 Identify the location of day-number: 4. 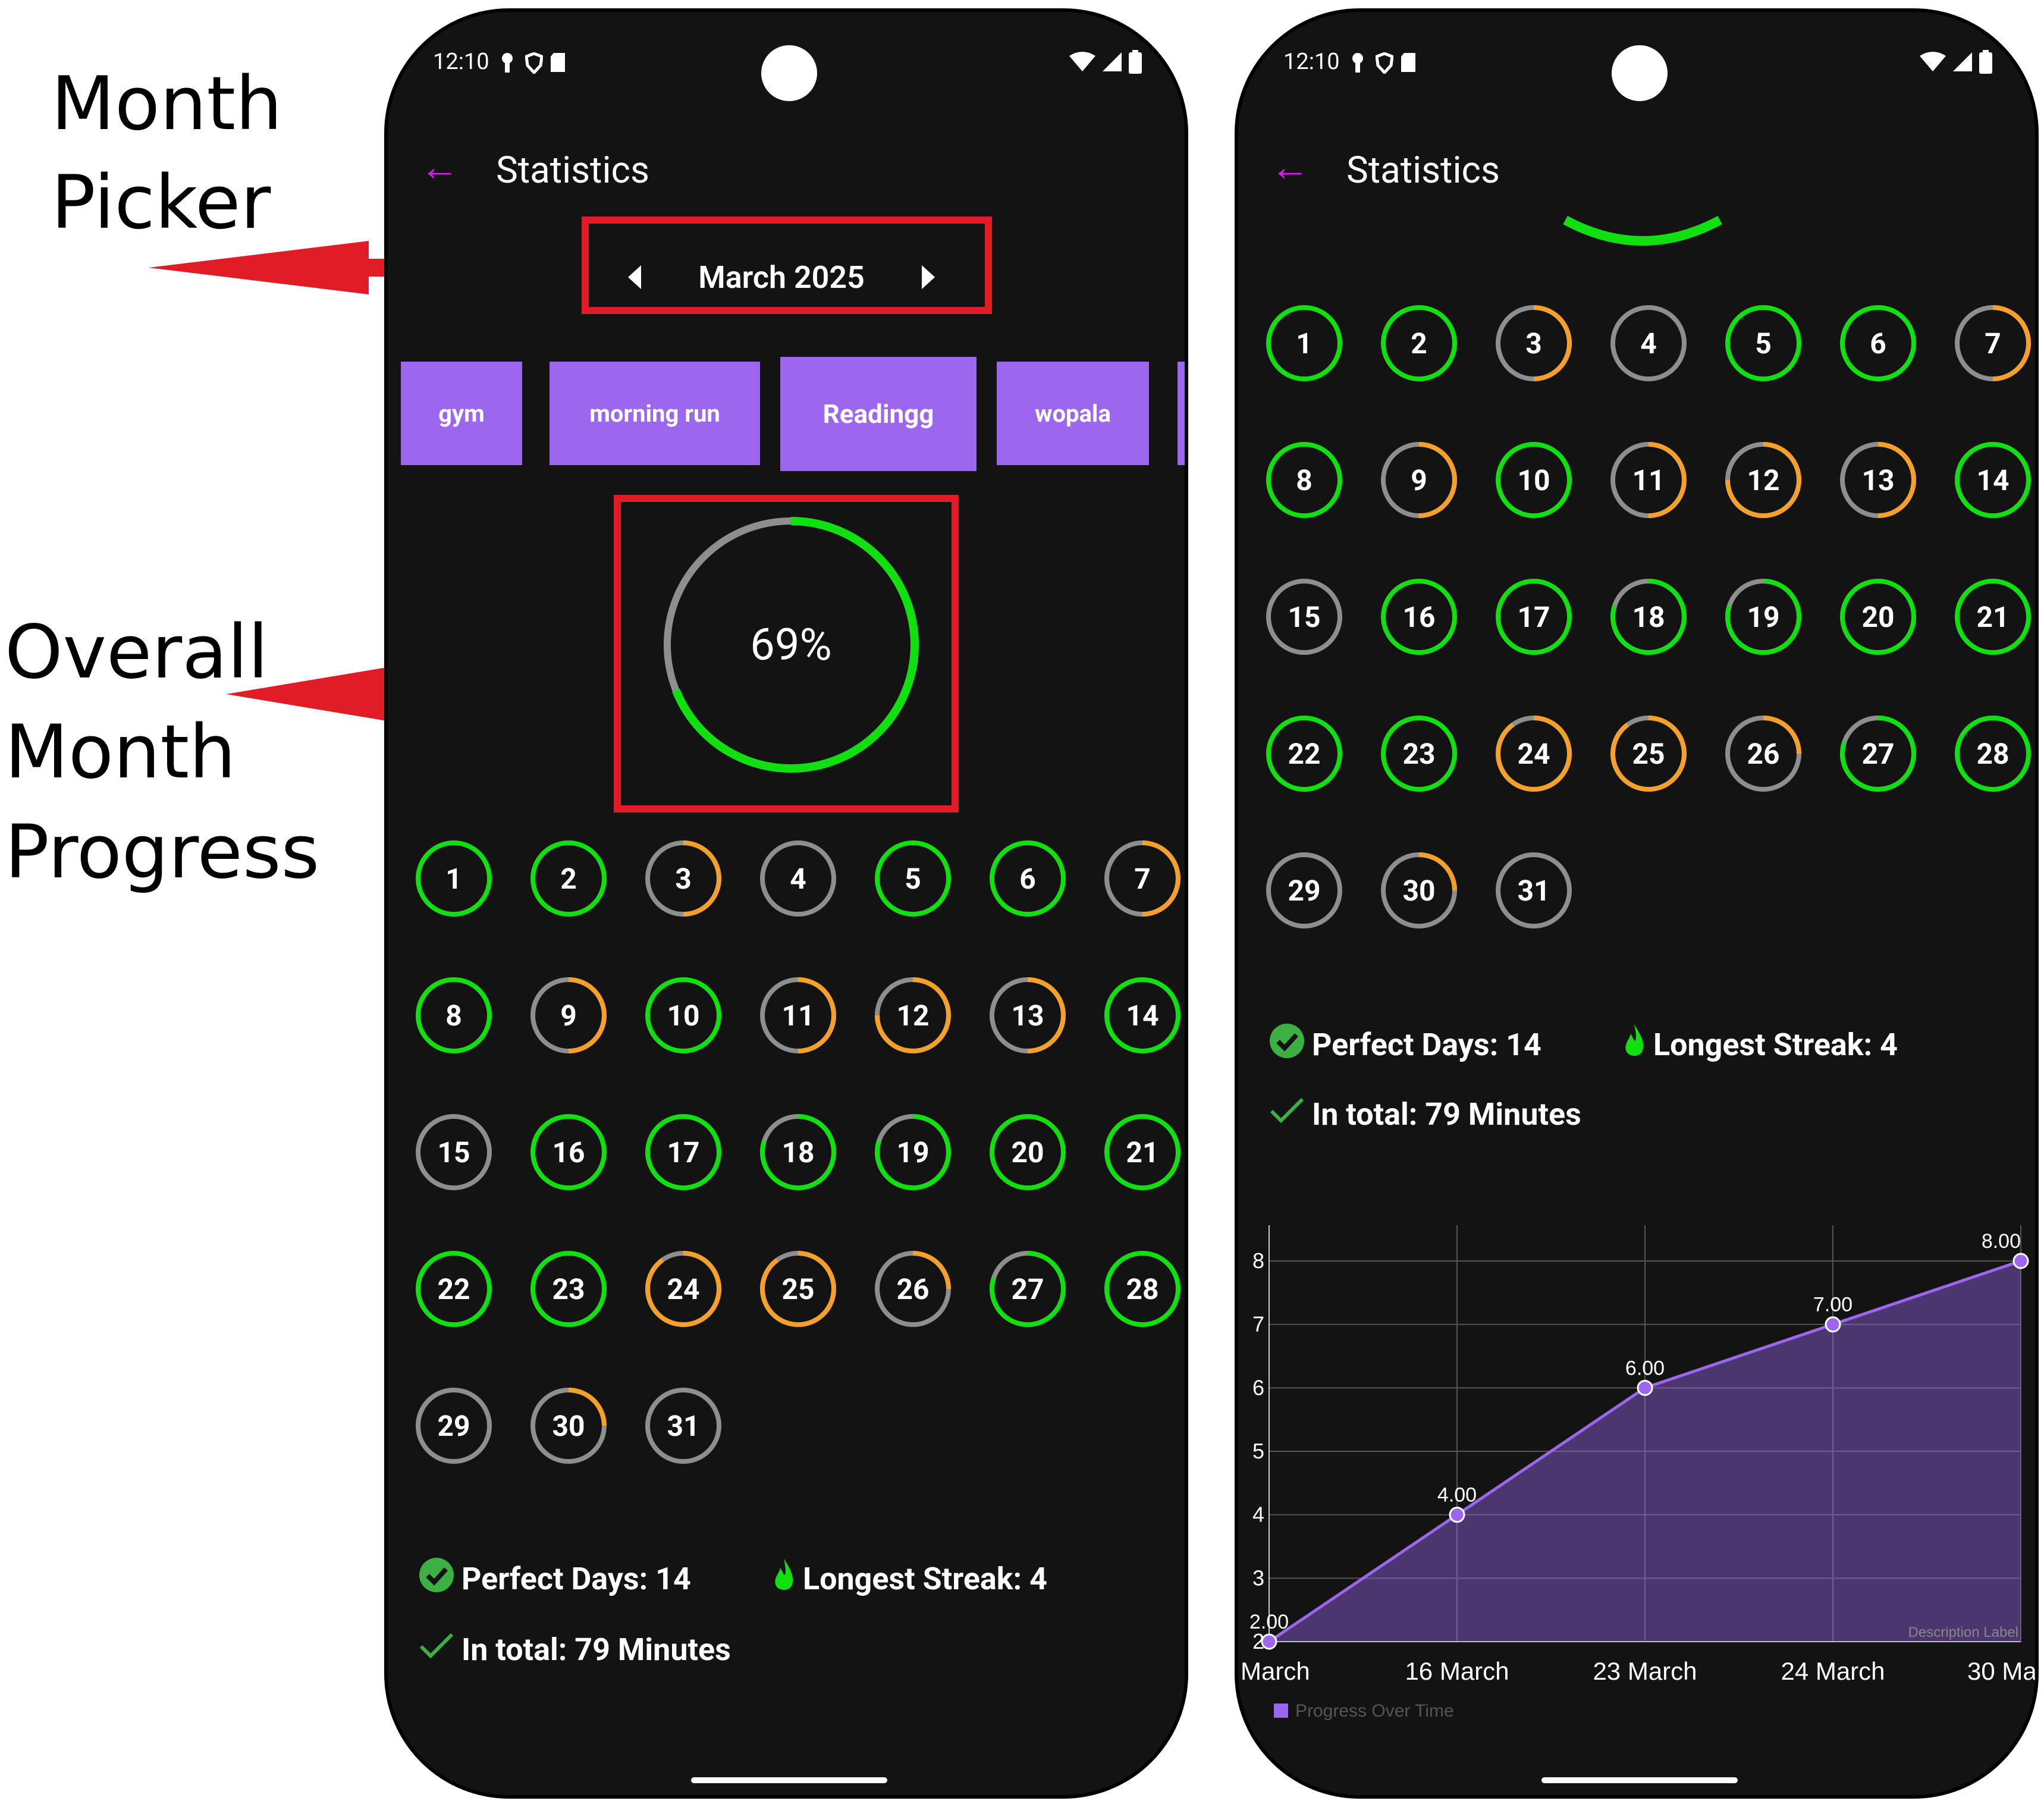
(798, 878).